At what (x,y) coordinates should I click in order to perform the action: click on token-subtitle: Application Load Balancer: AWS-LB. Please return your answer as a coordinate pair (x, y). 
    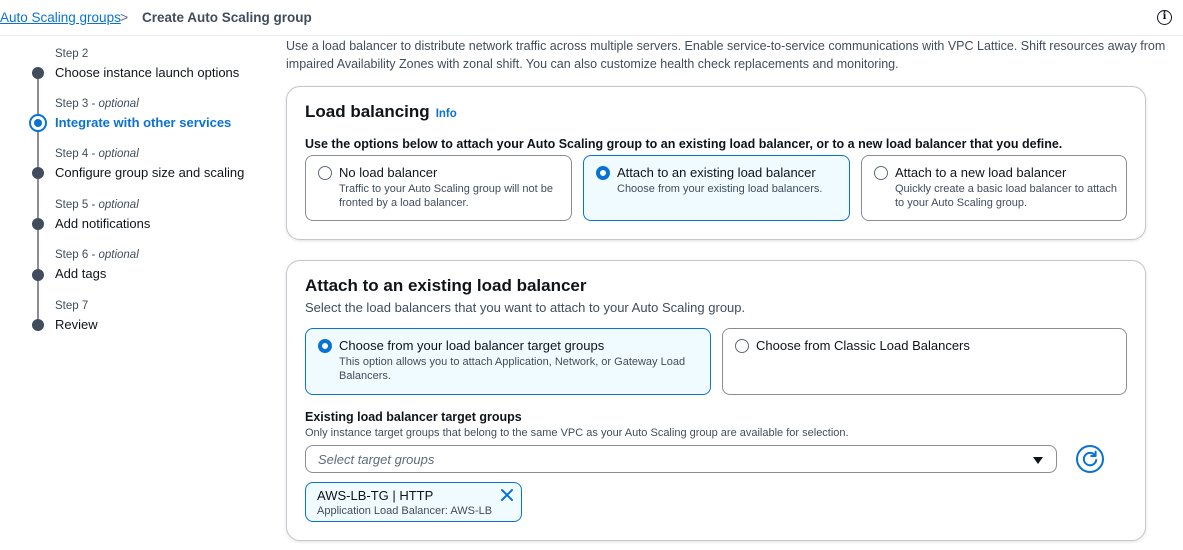
    Looking at the image, I should click on (405, 511).